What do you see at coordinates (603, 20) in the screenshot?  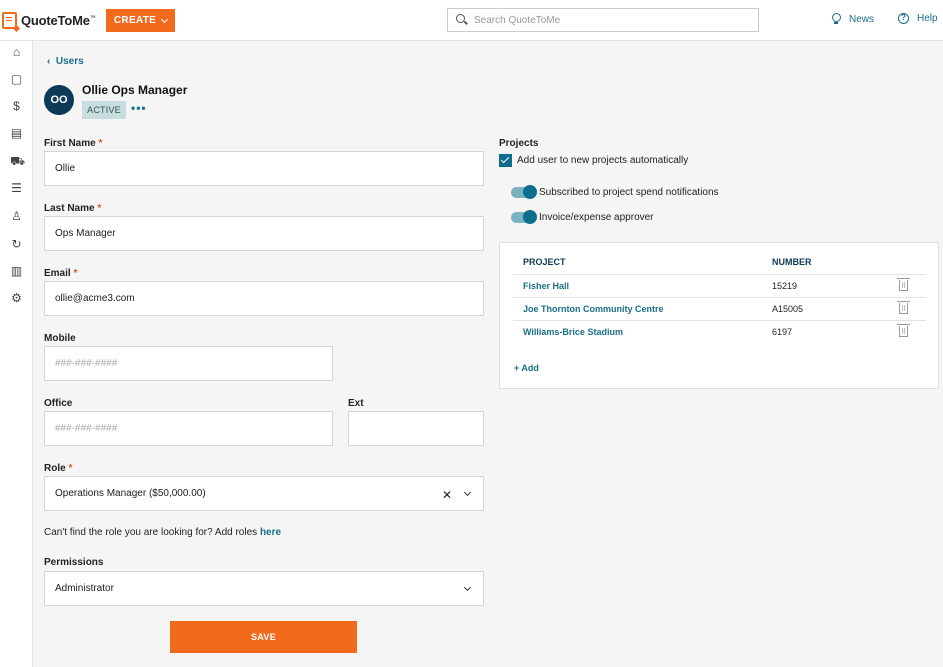 I see `search-box: Search QuoteToMe` at bounding box center [603, 20].